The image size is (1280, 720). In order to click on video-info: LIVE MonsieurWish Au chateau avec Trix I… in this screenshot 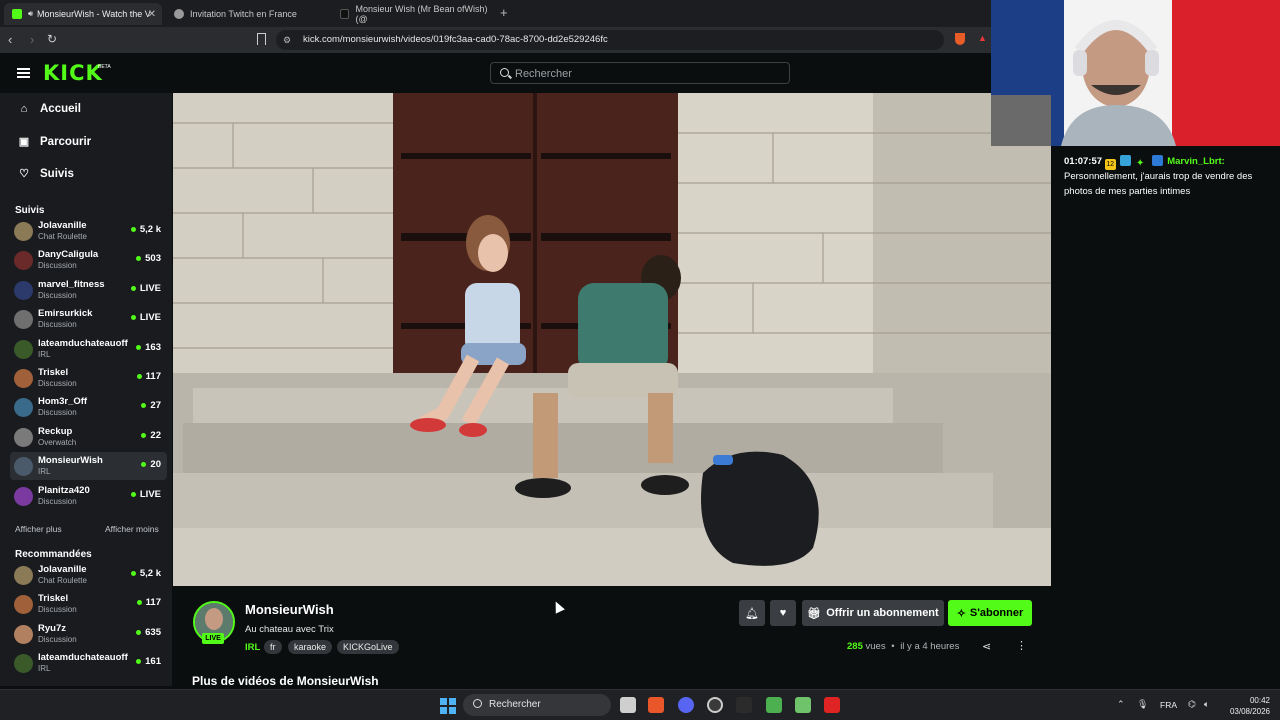, I will do `click(612, 637)`.